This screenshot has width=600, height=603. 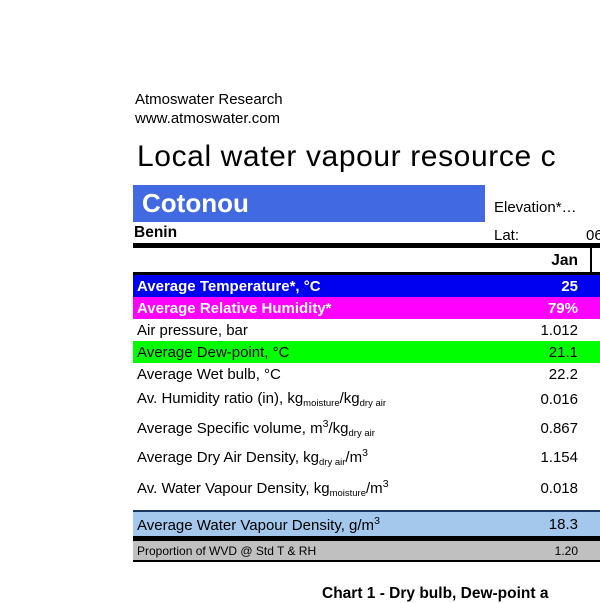 What do you see at coordinates (366, 308) in the screenshot?
I see `table-row: Average Relative Humidity* 79%` at bounding box center [366, 308].